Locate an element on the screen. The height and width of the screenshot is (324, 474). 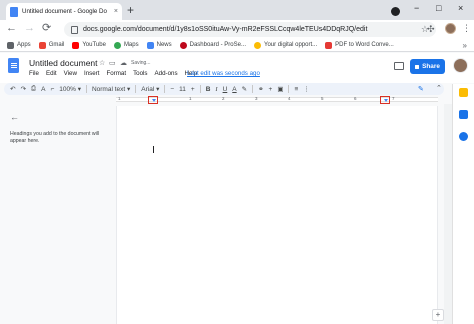
minimize-button: − is located at coordinates (416, 8).